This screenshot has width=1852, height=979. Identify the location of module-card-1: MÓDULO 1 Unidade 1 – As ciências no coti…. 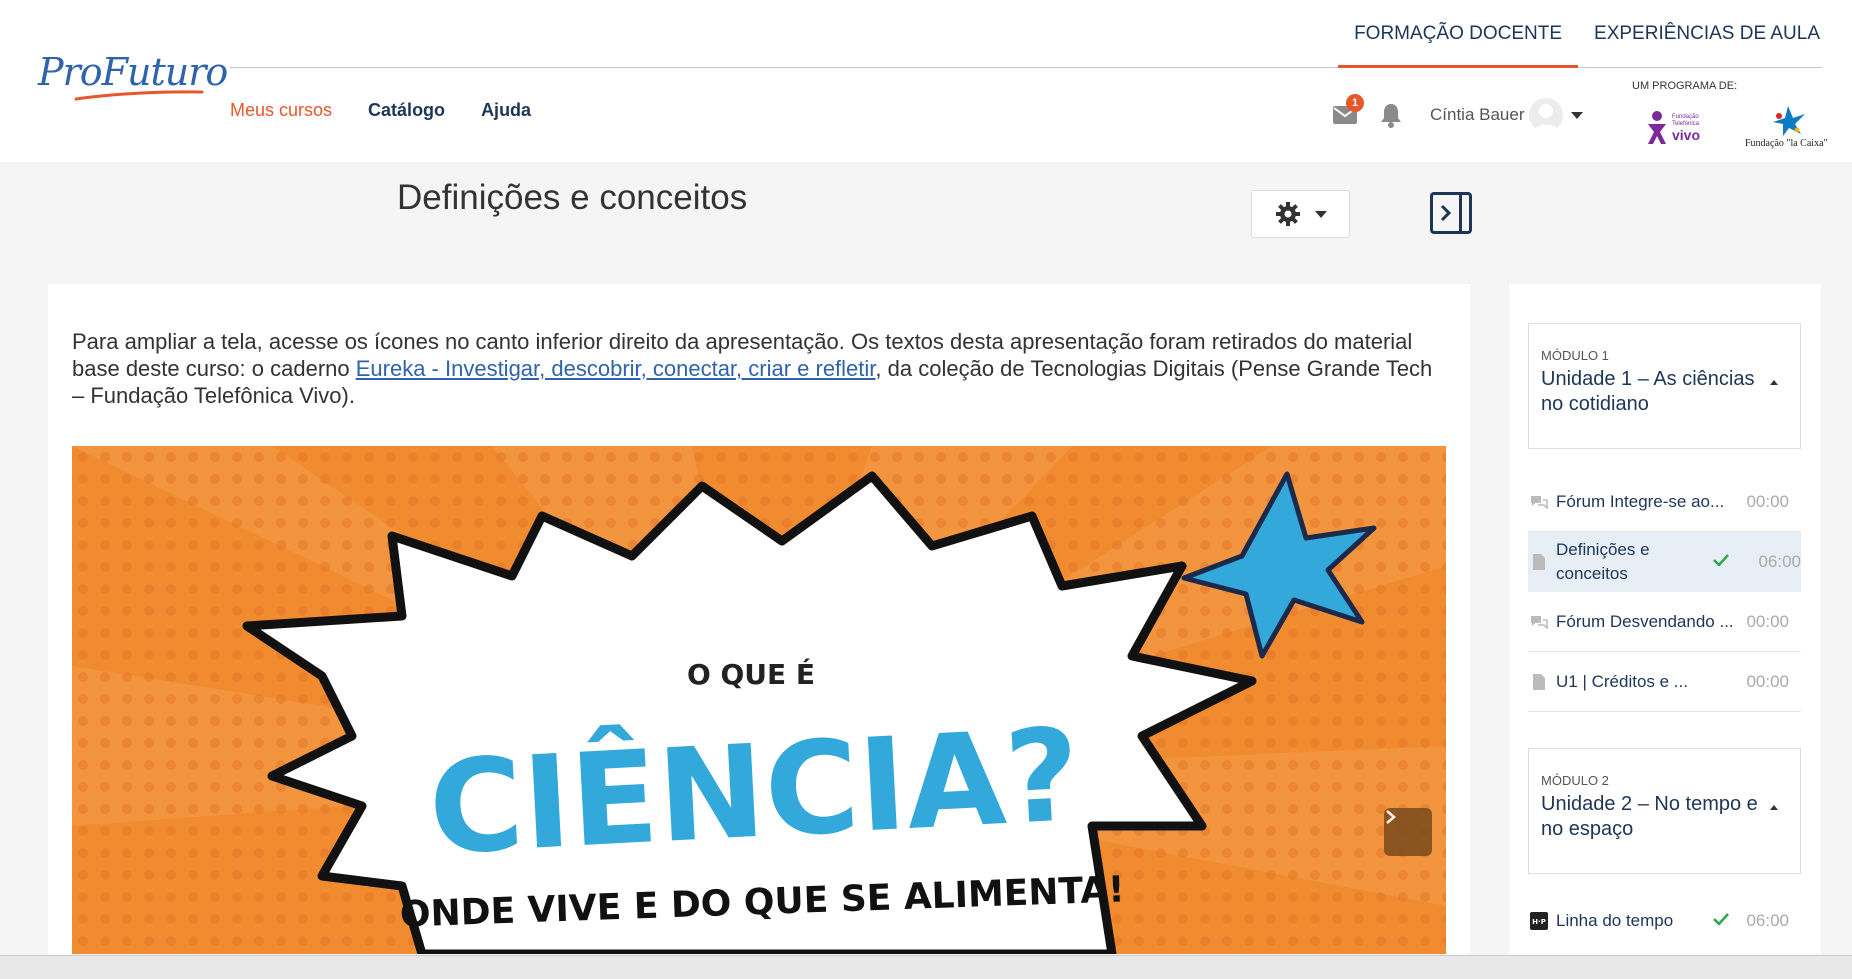
(1664, 386).